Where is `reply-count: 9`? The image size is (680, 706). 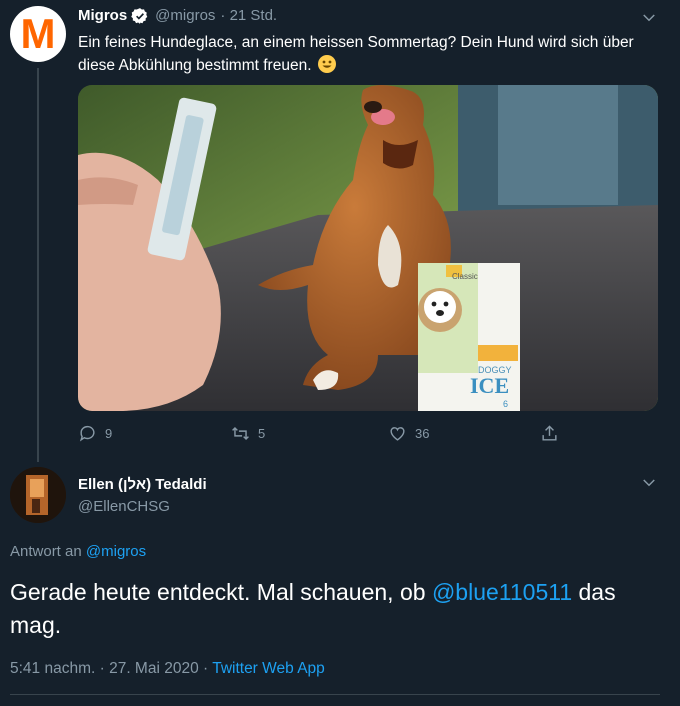
reply-count: 9 is located at coordinates (109, 433).